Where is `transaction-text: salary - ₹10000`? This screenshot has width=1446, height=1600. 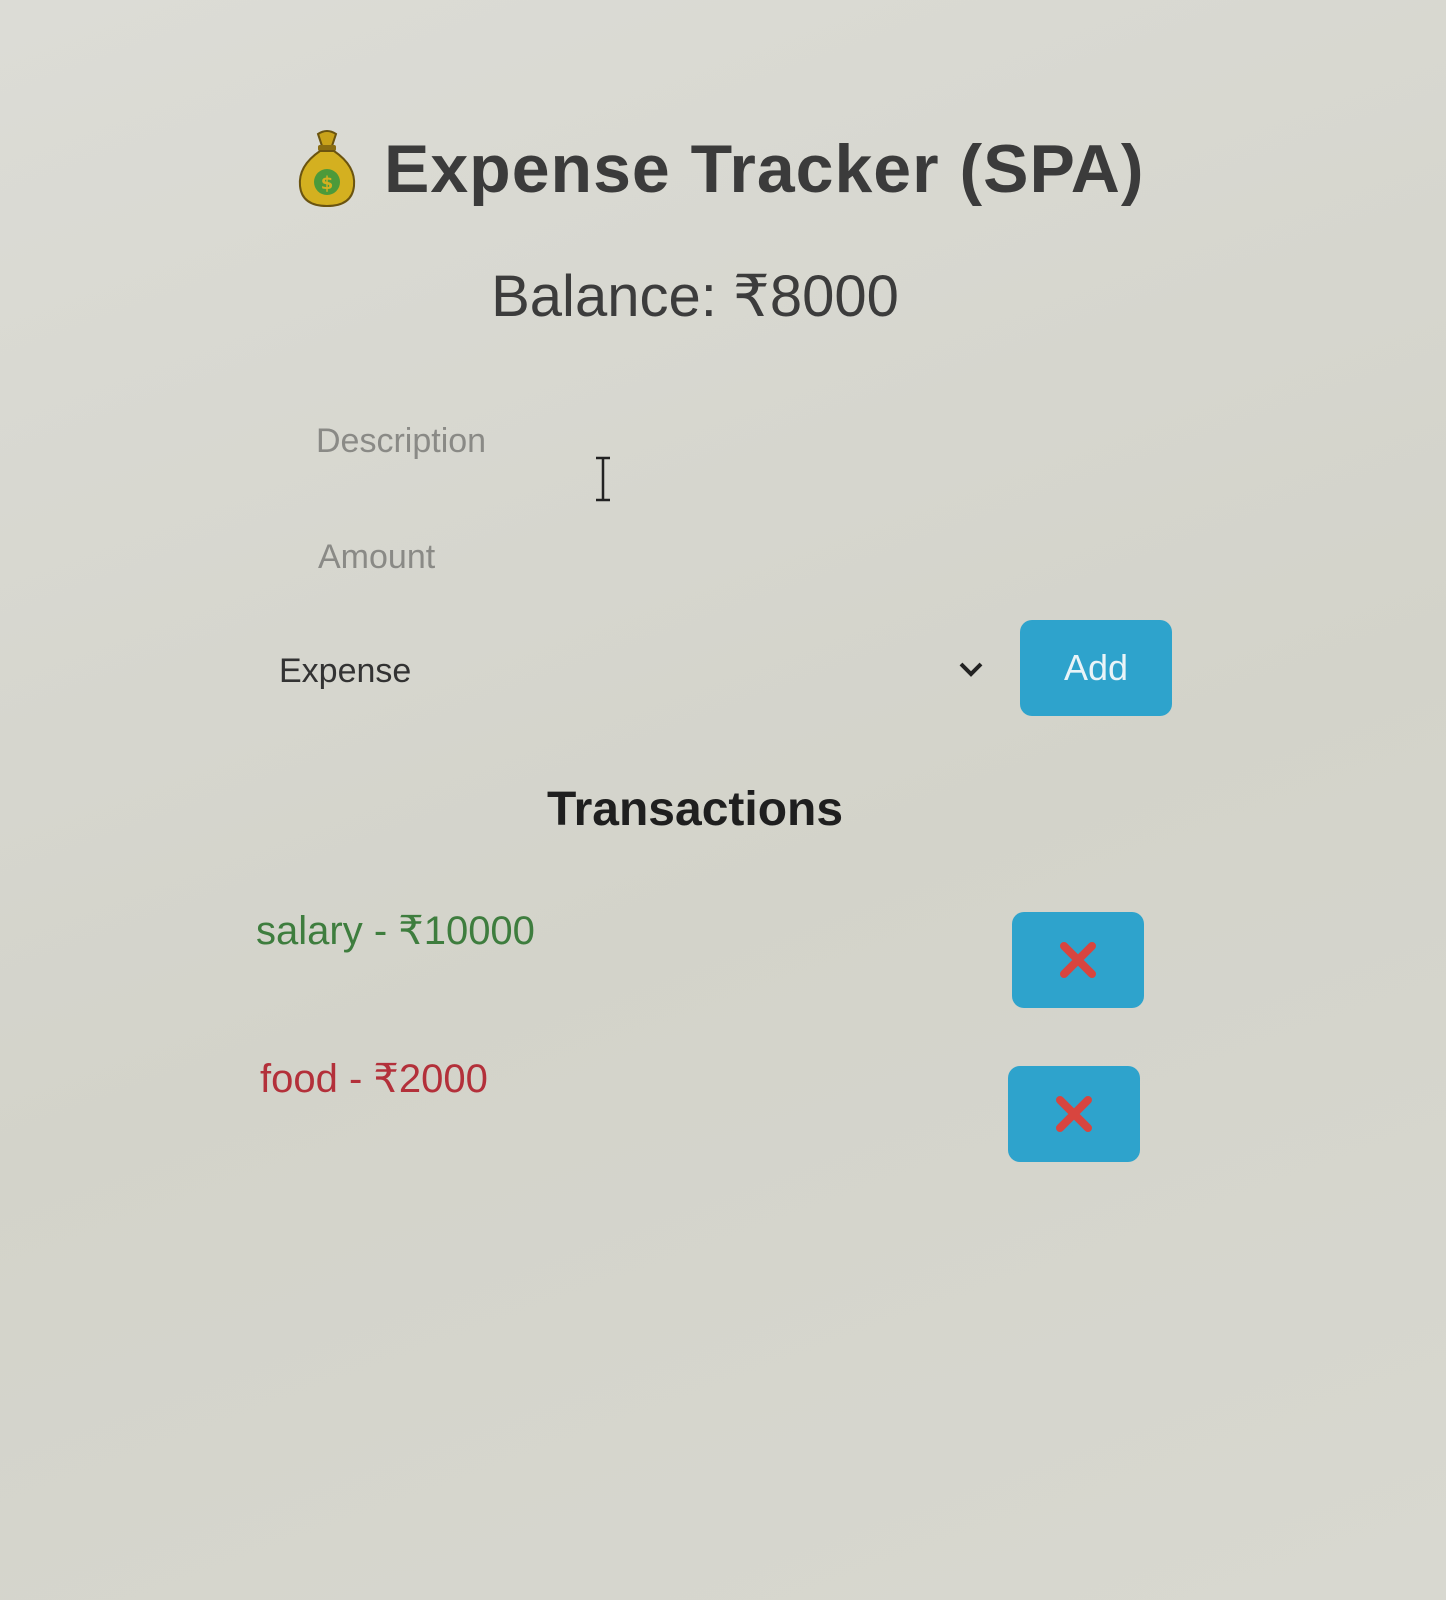 transaction-text: salary - ₹10000 is located at coordinates (395, 931).